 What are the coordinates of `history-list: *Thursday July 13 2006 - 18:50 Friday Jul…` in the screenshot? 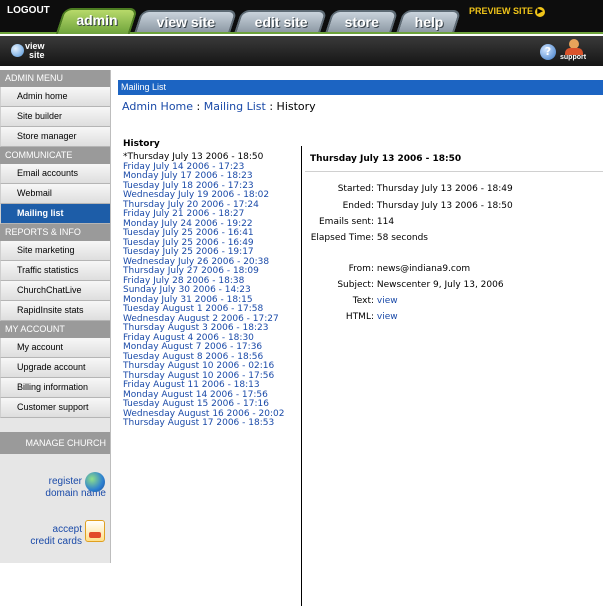 It's located at (213, 290).